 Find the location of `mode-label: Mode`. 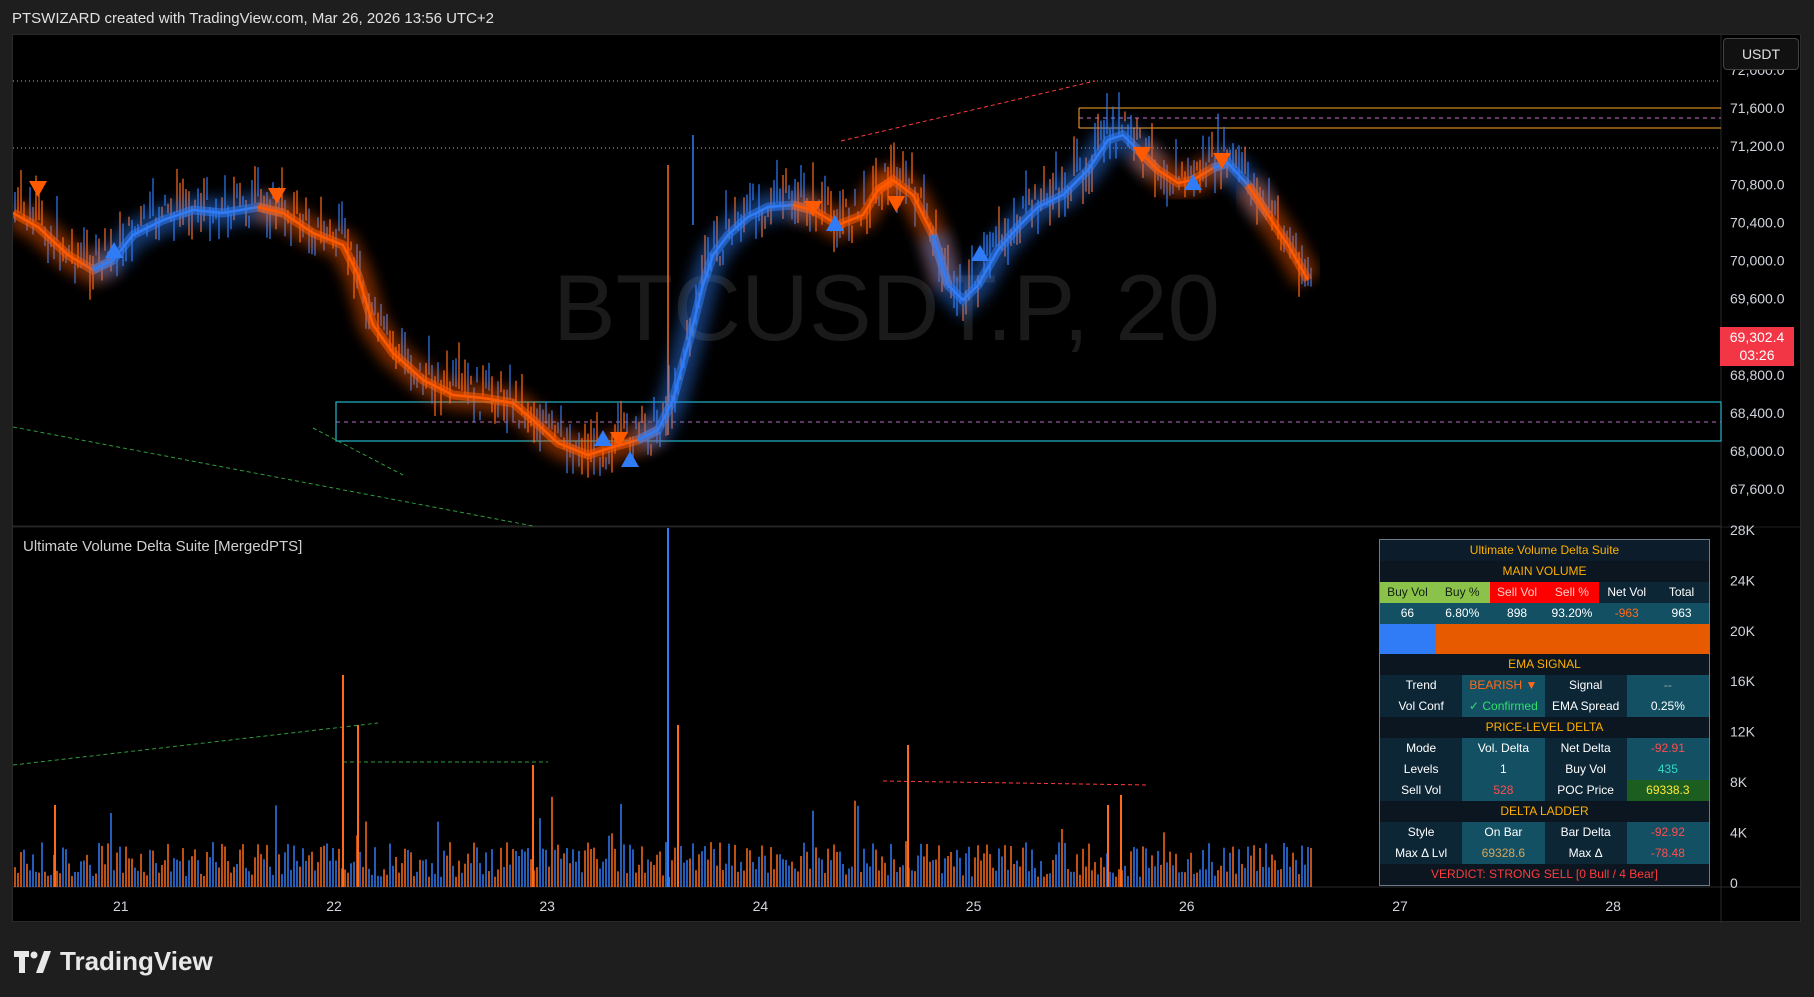

mode-label: Mode is located at coordinates (1421, 748).